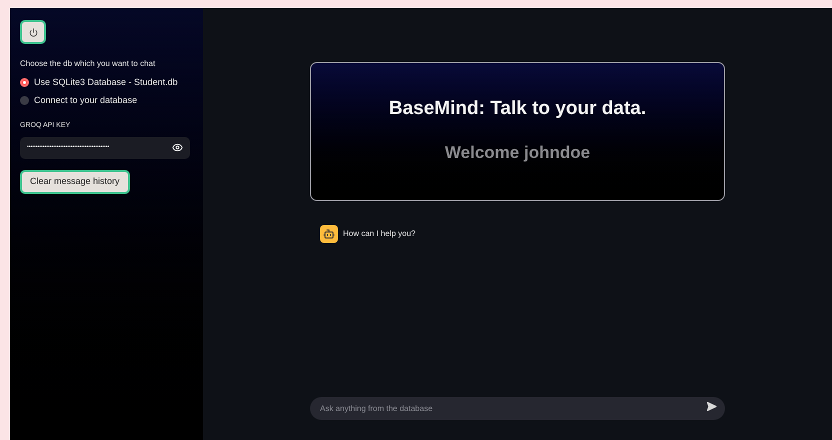  I want to click on chat-message: How can I help you?, so click(379, 234).